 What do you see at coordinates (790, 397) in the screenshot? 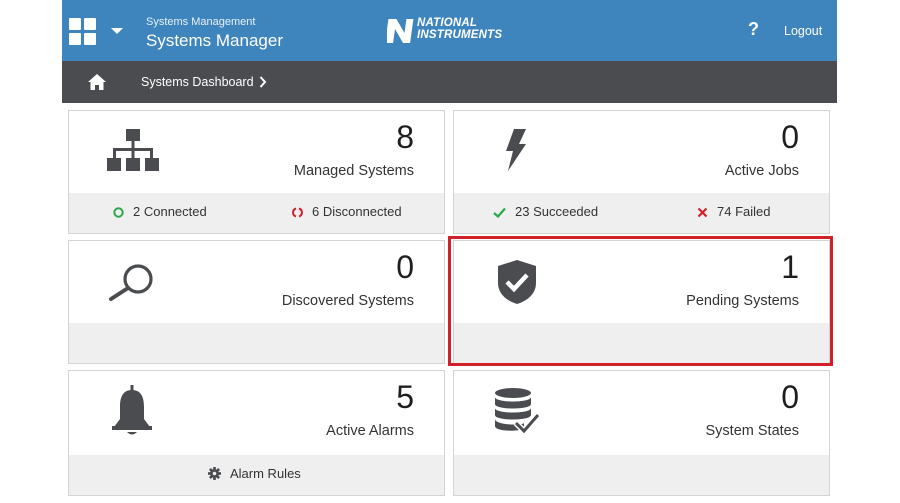
I see `system-states-count: 0` at bounding box center [790, 397].